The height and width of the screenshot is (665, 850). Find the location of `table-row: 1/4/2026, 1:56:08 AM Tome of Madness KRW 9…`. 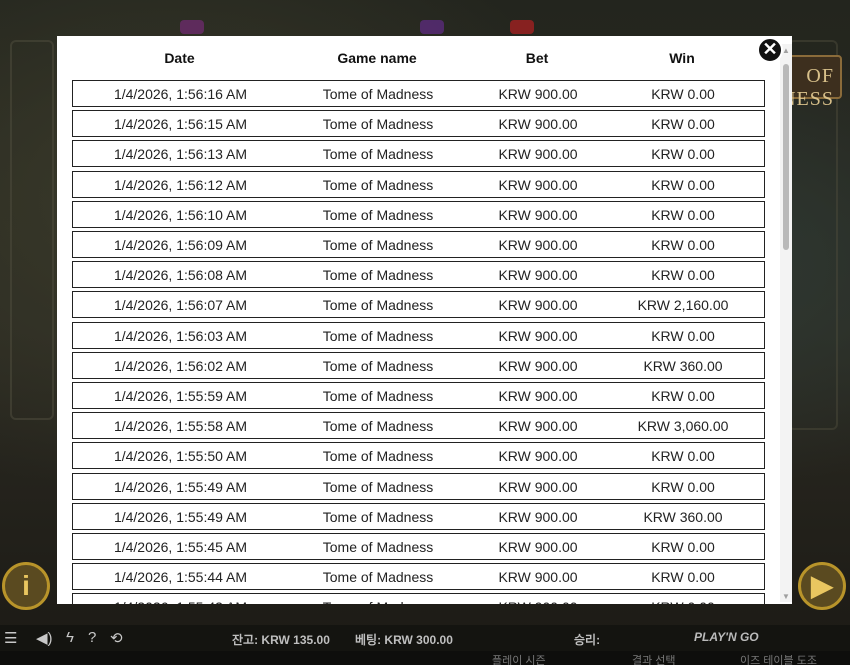

table-row: 1/4/2026, 1:56:08 AM Tome of Madness KRW 9… is located at coordinates (418, 275).